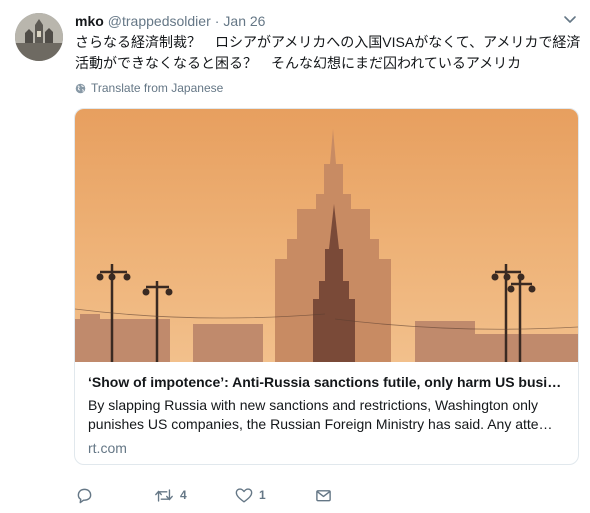 The width and height of the screenshot is (590, 513). I want to click on tweet-header: mko @trappedsoldier · Jan 26, so click(170, 21).